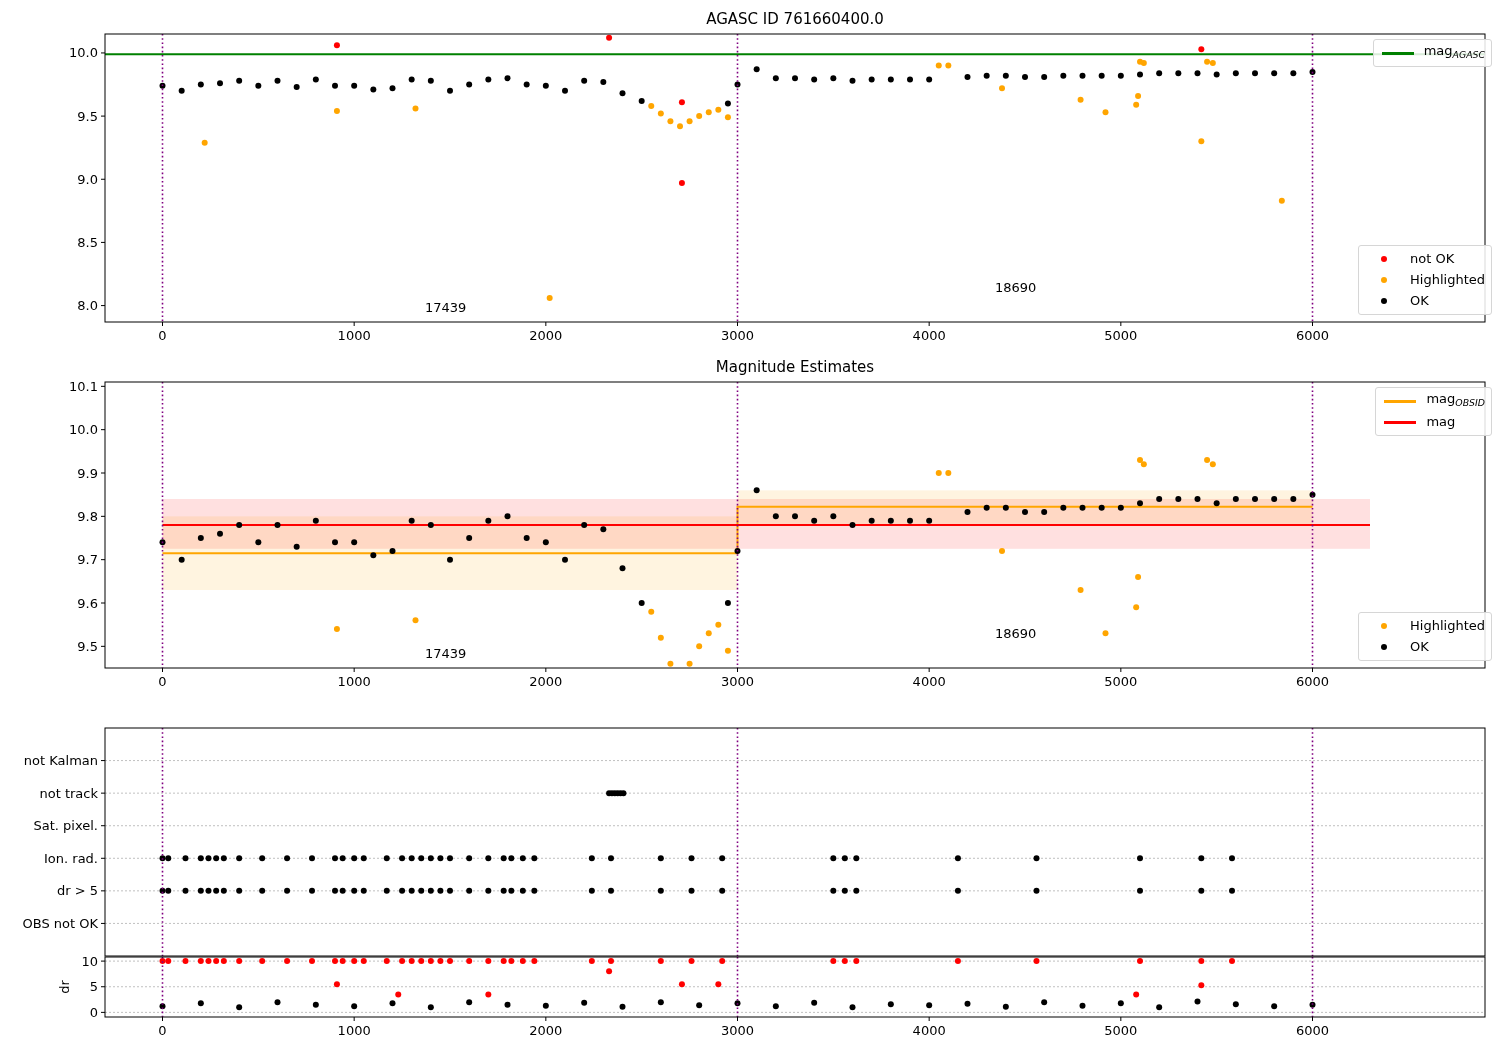  What do you see at coordinates (77, 891) in the screenshot?
I see `tick-label: dr > 5` at bounding box center [77, 891].